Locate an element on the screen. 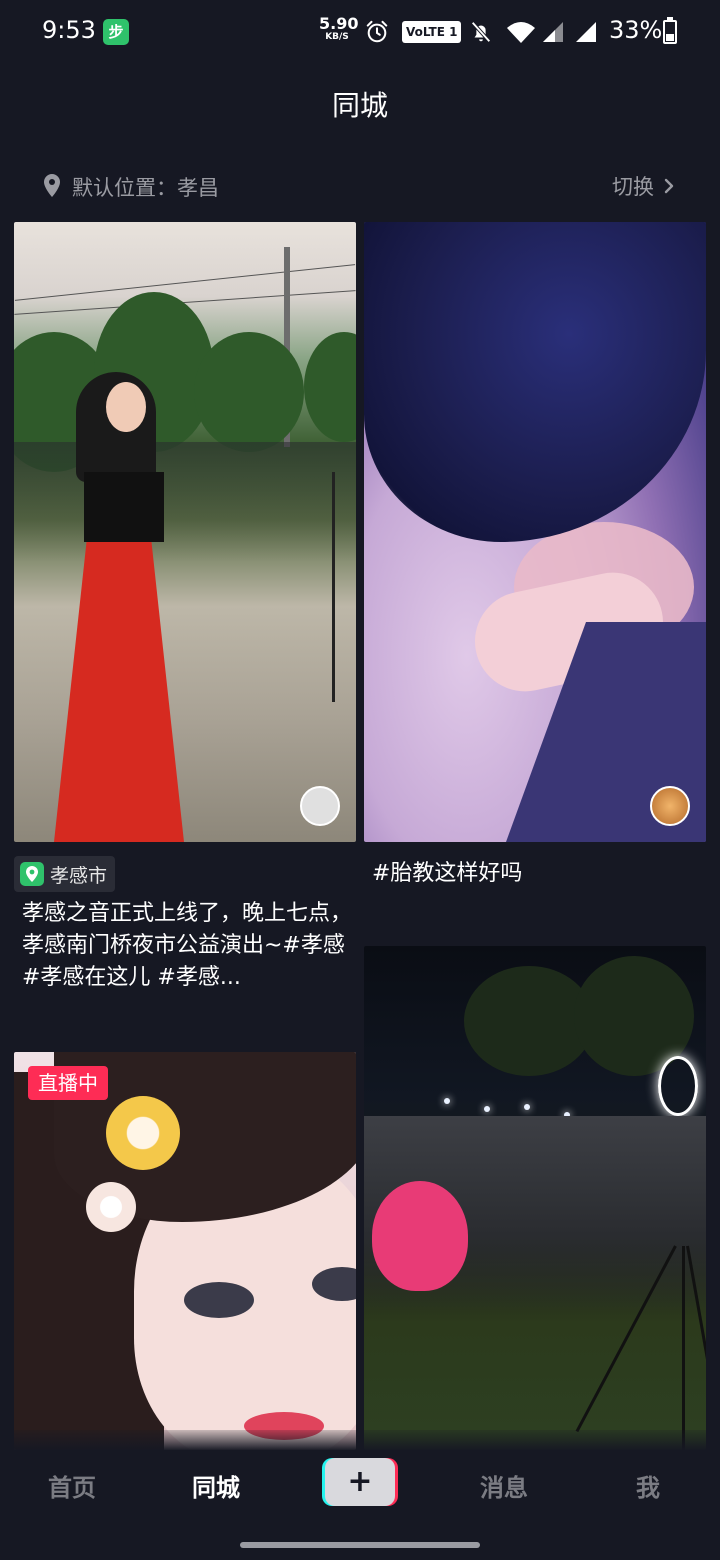 This screenshot has width=720, height=1560. balloon is located at coordinates (420, 1236).